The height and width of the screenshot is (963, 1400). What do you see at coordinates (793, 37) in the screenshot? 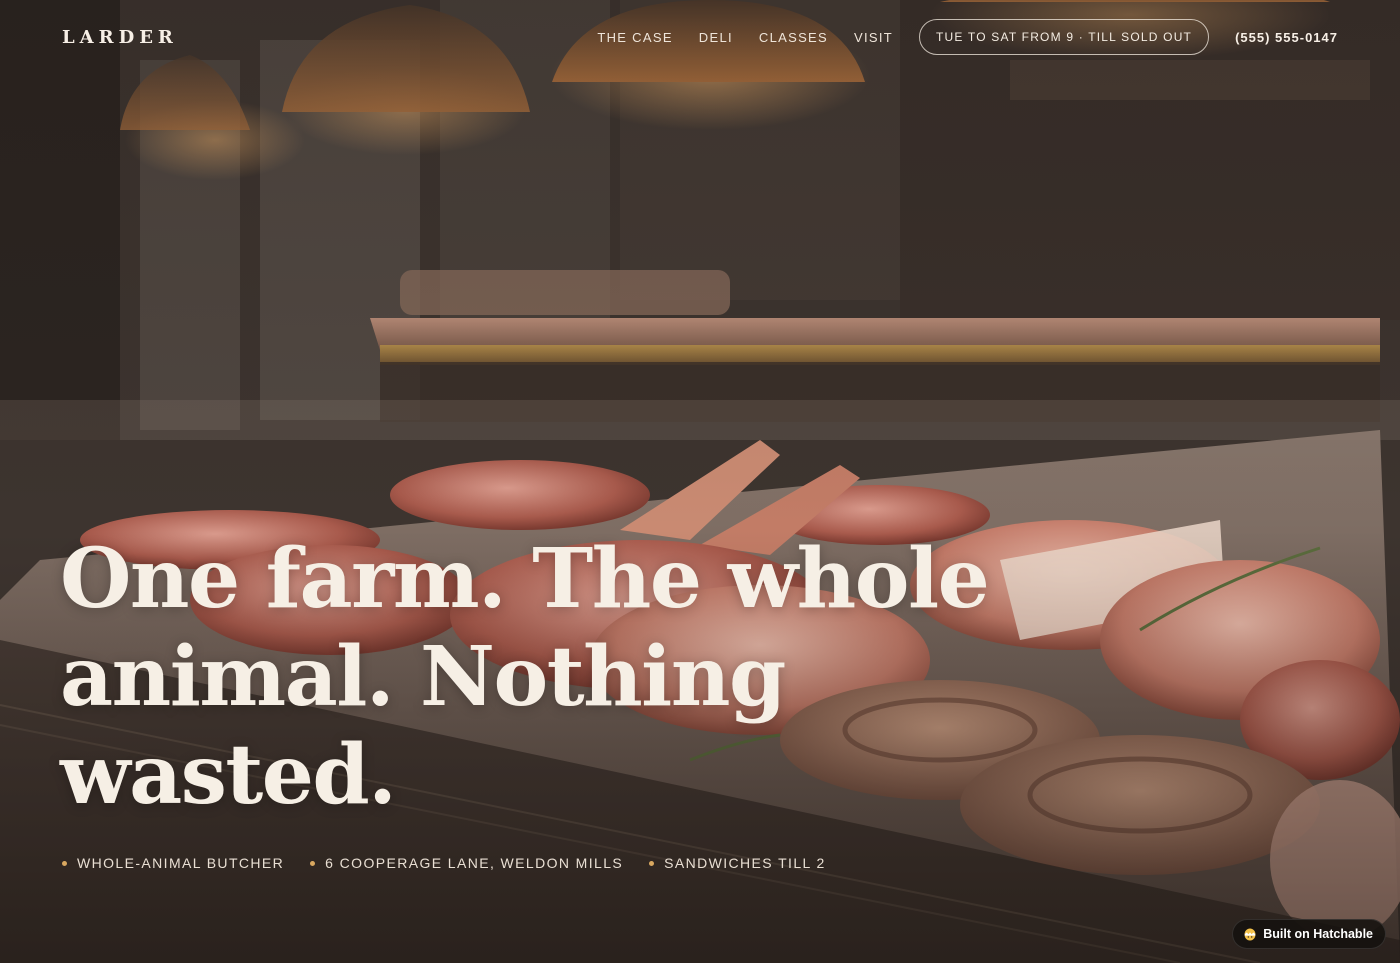
I see `nav-link-classes: CLASSES` at bounding box center [793, 37].